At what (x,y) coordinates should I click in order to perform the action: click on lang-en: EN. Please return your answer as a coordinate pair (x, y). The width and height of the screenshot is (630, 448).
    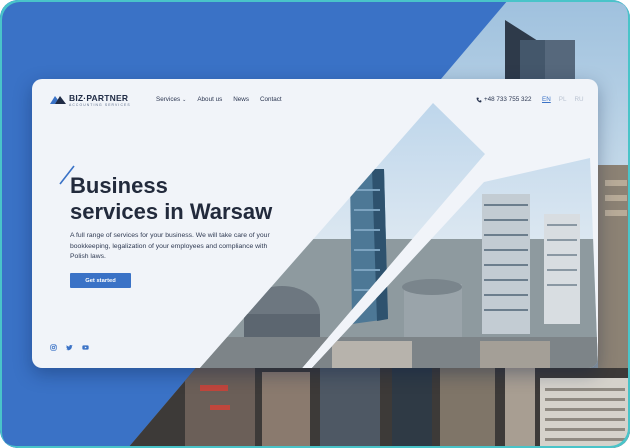
    Looking at the image, I should click on (546, 99).